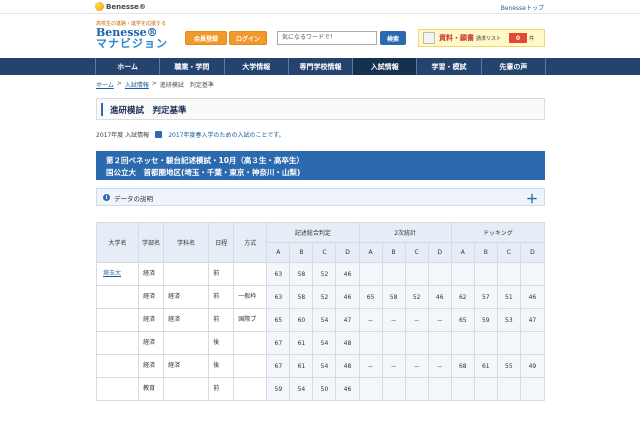  I want to click on col-method: 方式, so click(250, 242).